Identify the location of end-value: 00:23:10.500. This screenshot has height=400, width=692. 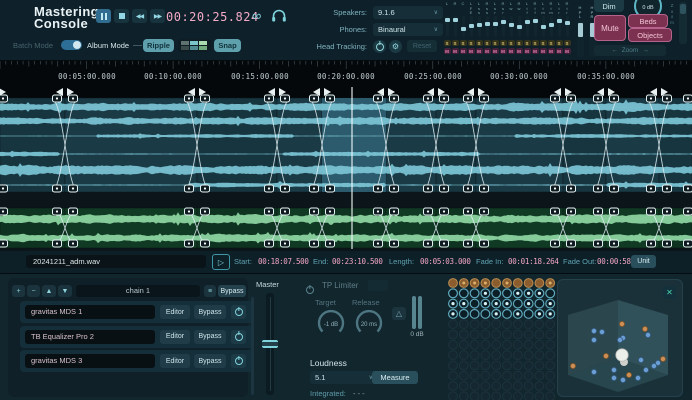
(357, 261).